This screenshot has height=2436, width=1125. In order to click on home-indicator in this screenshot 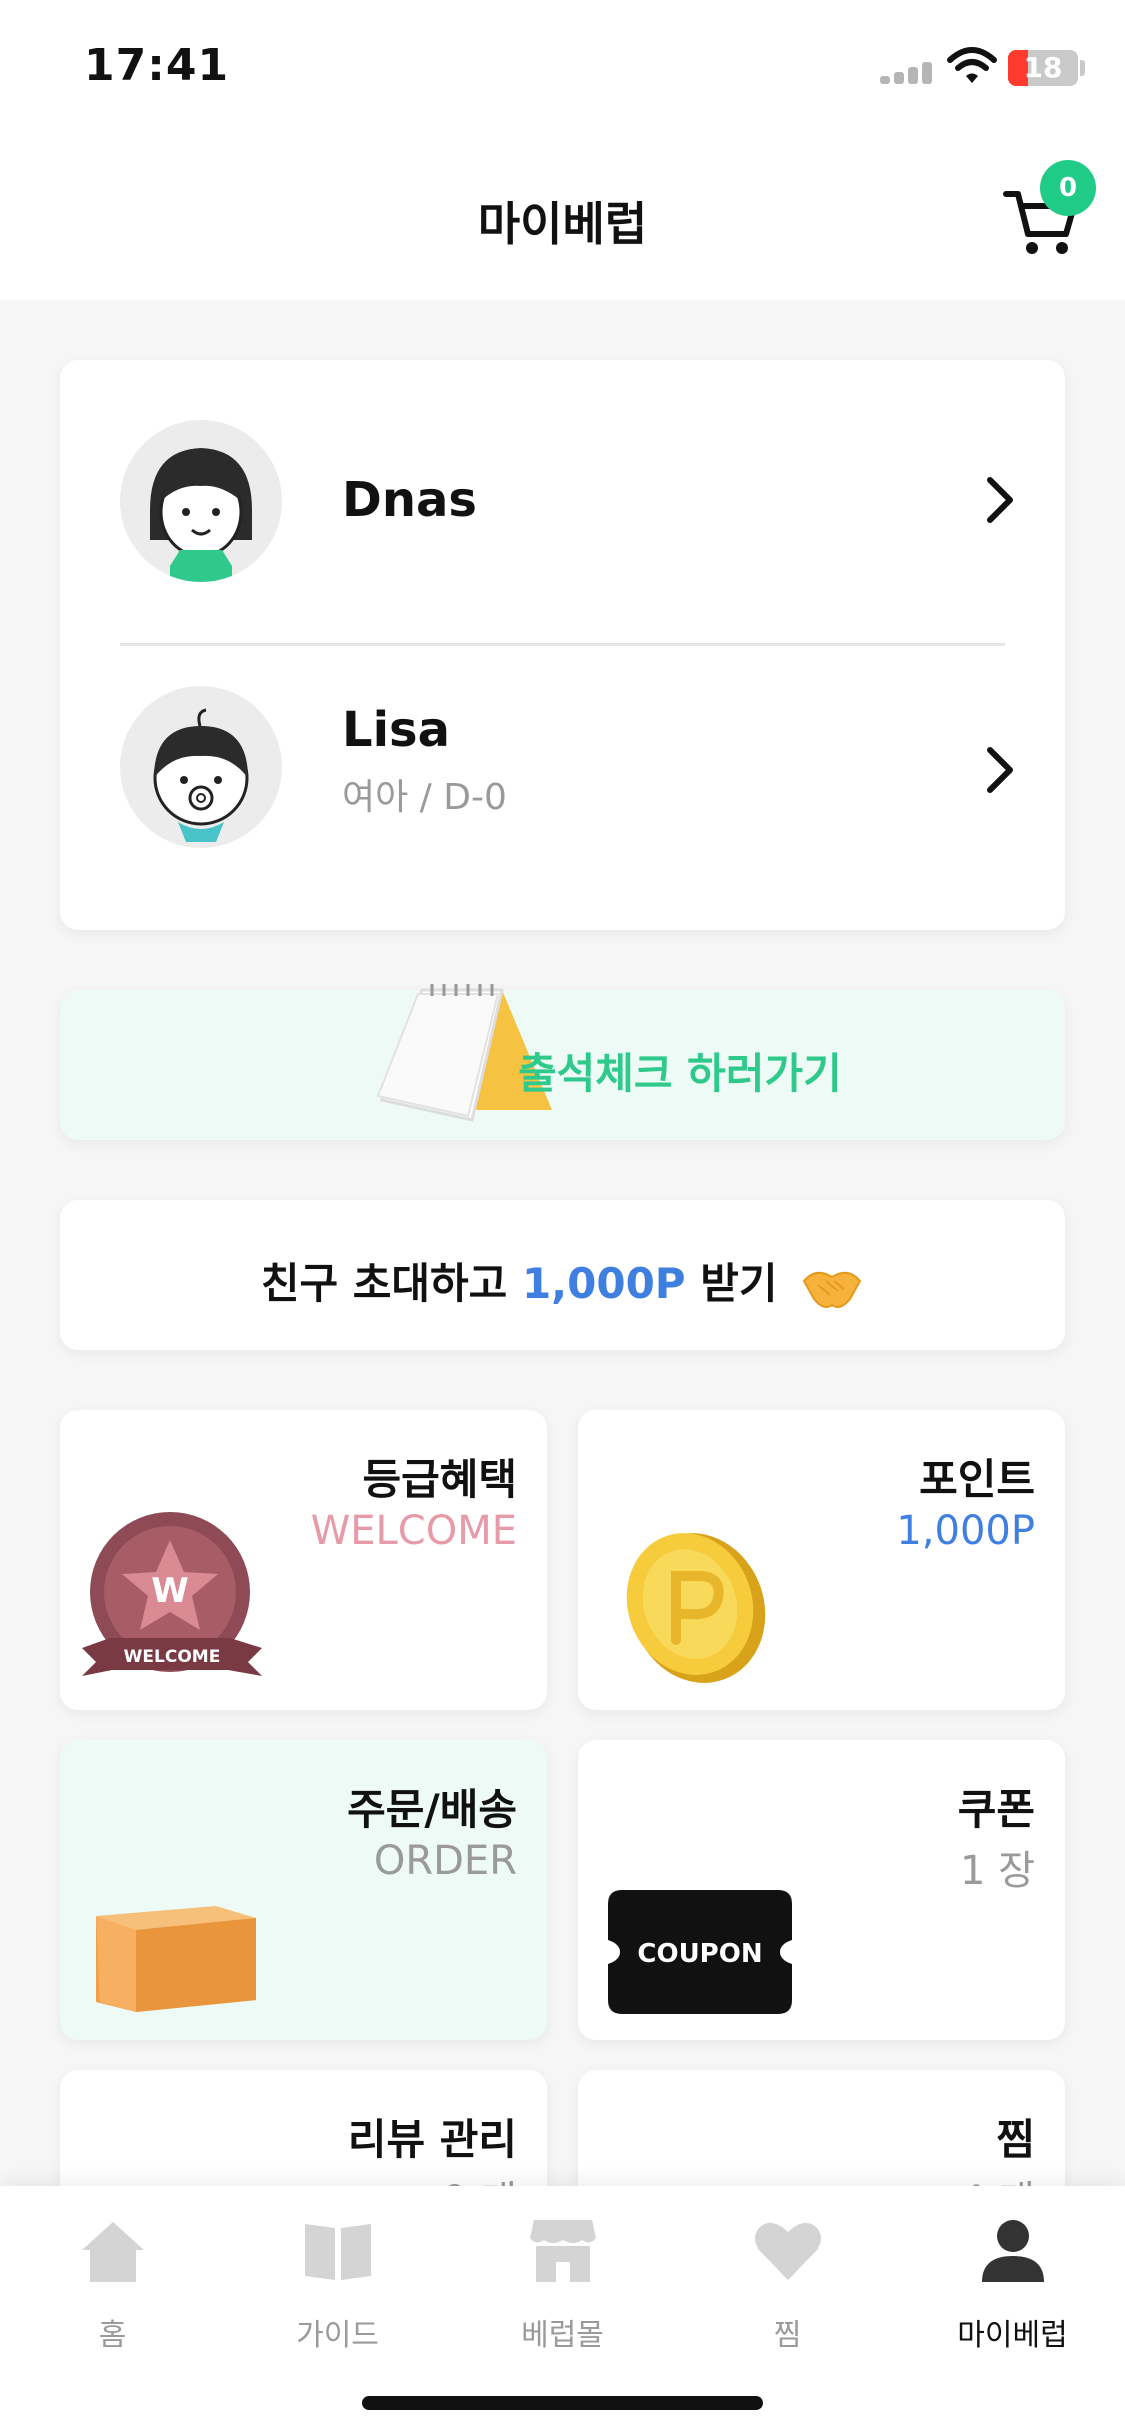, I will do `click(562, 2403)`.